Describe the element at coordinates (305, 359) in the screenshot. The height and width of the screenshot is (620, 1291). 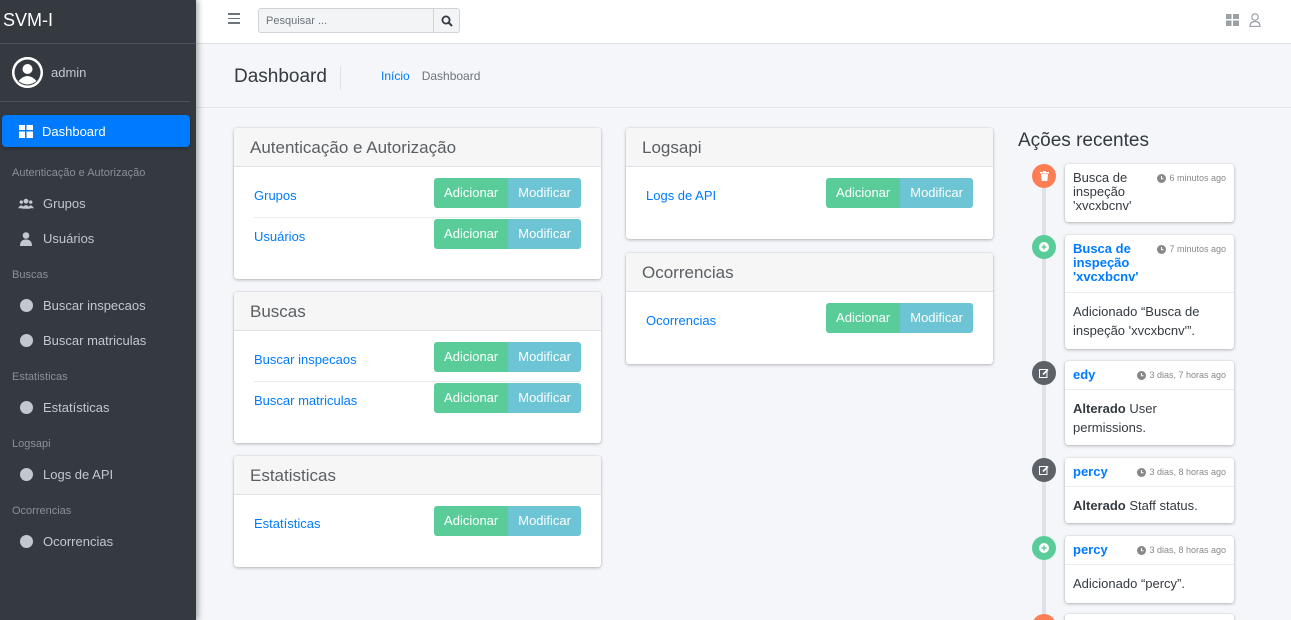
I see `model-link-buscar-inspecaos: Buscar inspecaos` at that location.